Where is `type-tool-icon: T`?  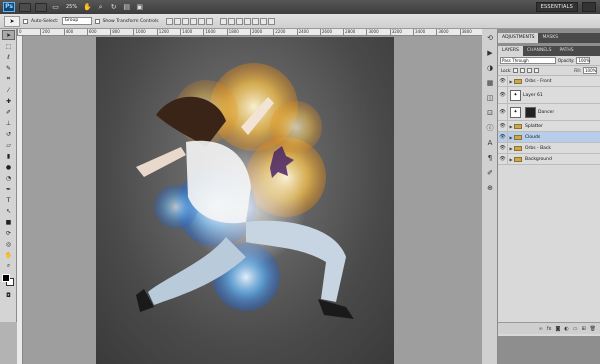 type-tool-icon: T is located at coordinates (8, 200).